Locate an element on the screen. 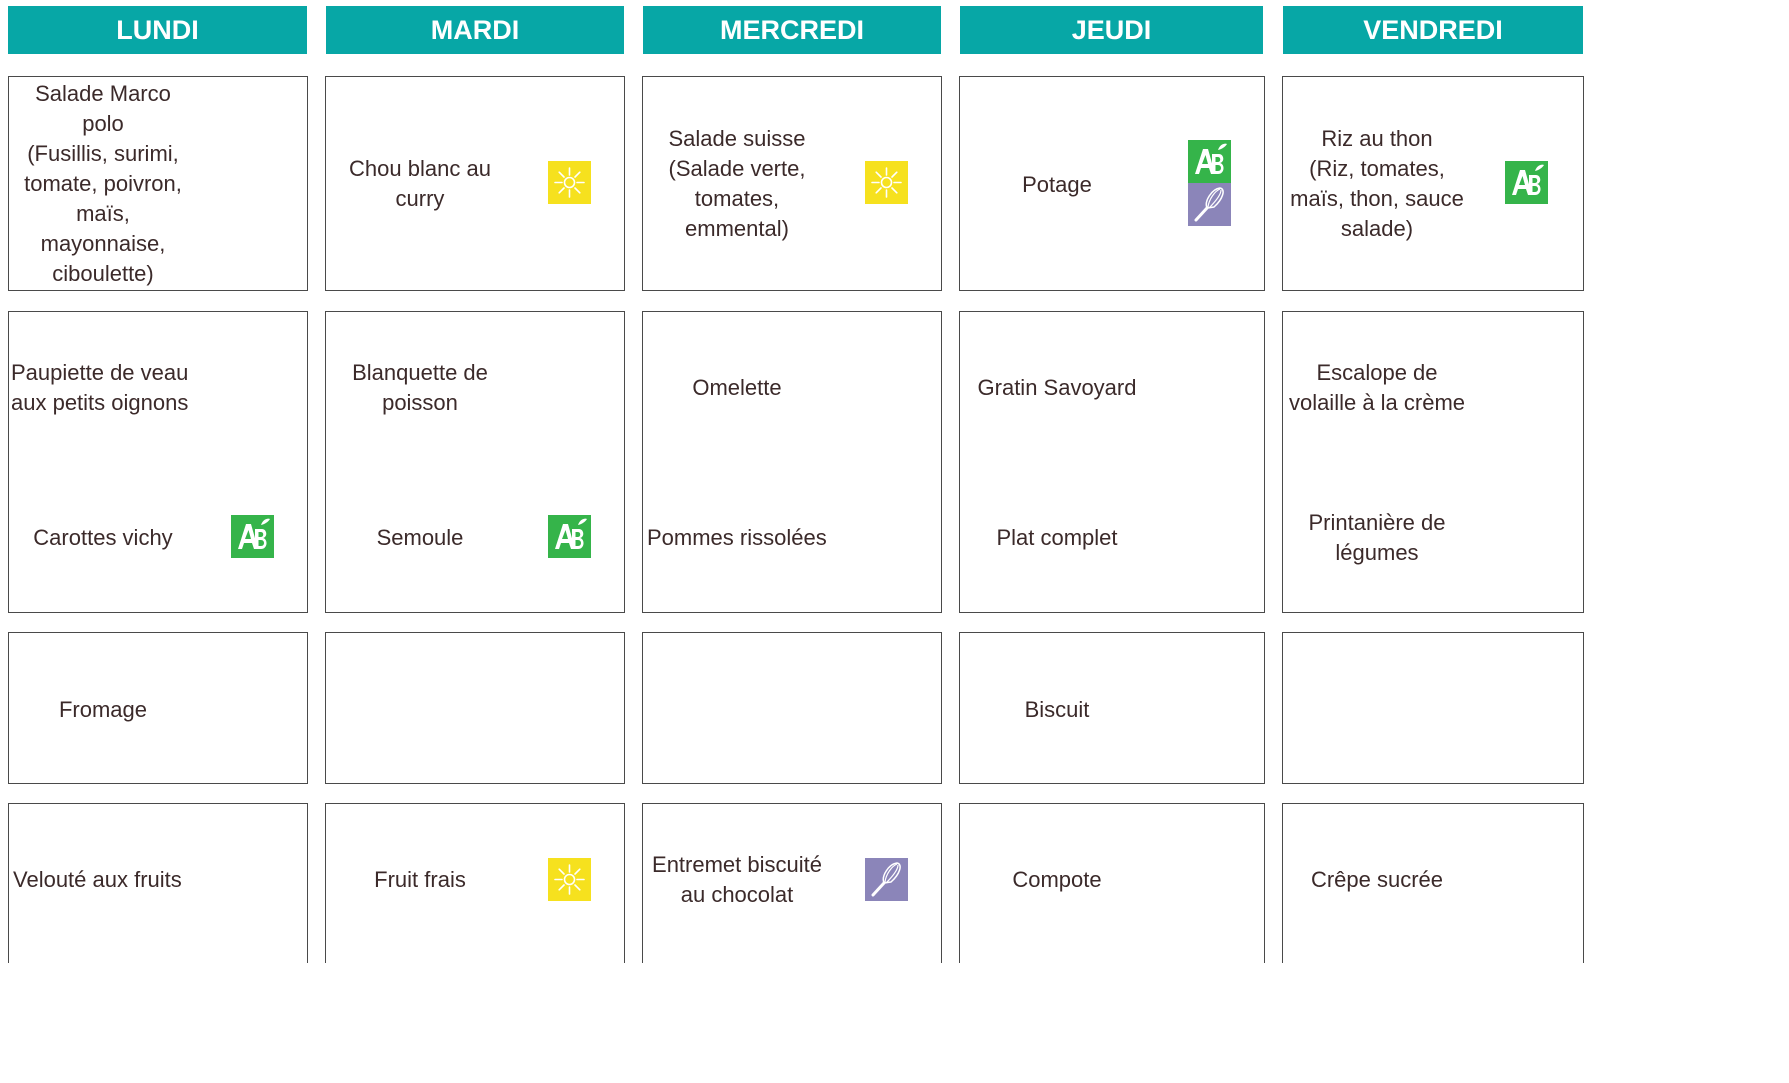 The width and height of the screenshot is (1789, 1083). dish-mardi-entree: Chou blanc au curry is located at coordinates (420, 183).